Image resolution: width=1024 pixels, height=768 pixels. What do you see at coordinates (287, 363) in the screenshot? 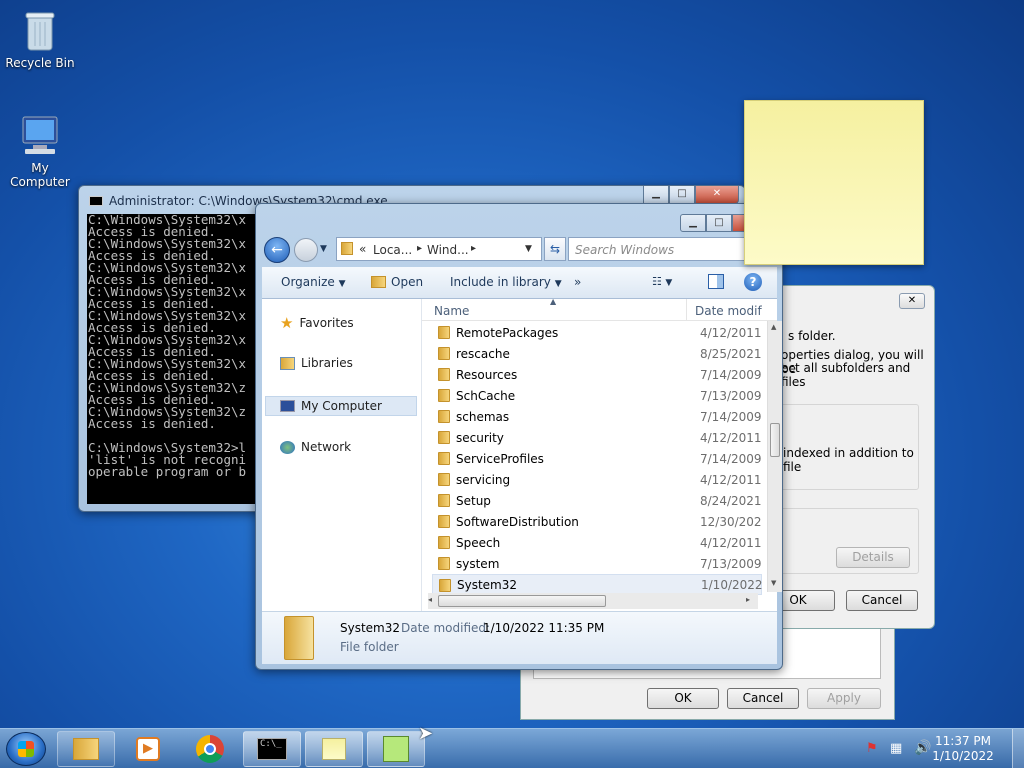
I see `libraries-icon` at bounding box center [287, 363].